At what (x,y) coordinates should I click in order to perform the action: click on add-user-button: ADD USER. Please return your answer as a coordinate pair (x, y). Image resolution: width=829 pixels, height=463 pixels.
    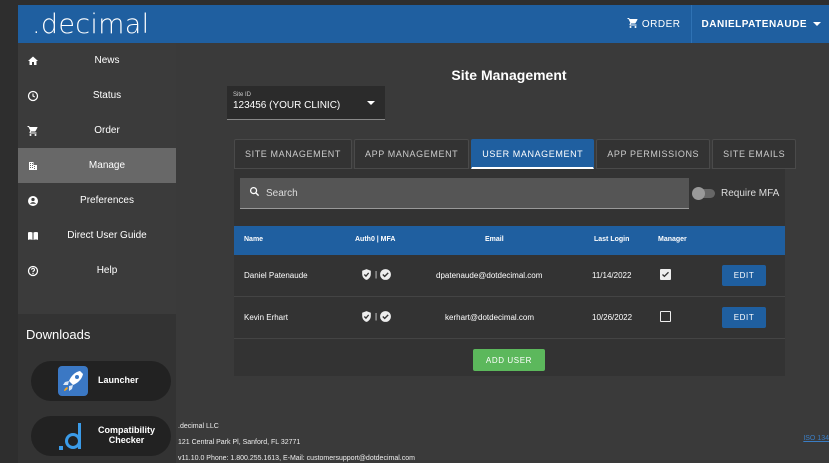
    Looking at the image, I should click on (509, 360).